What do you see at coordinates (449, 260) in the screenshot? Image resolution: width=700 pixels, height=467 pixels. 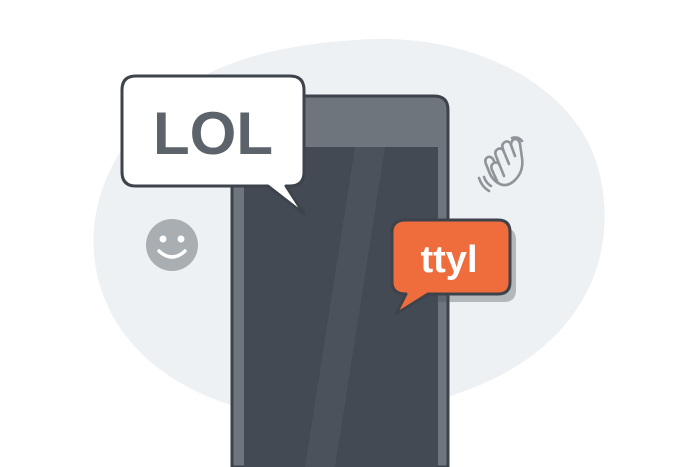 I see `ttyl-text: ttyl` at bounding box center [449, 260].